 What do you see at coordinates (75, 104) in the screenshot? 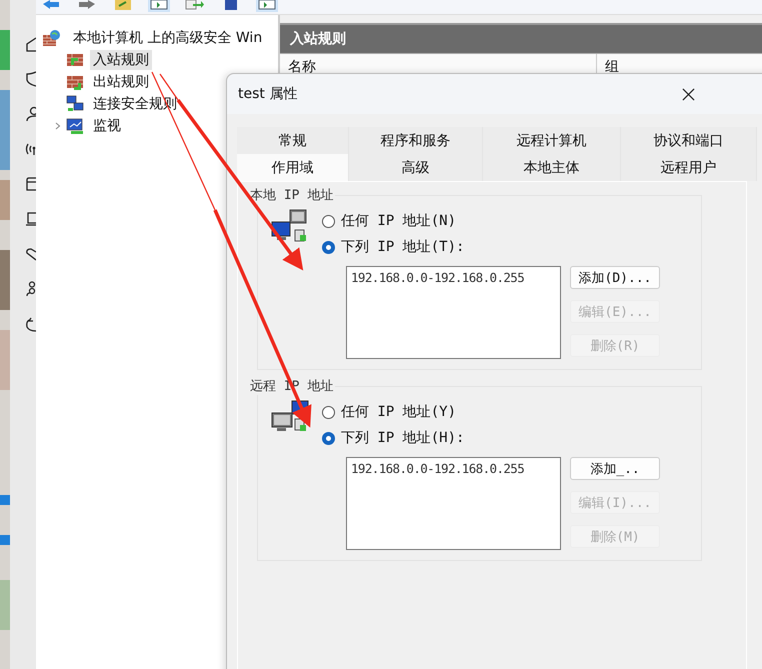
I see `computers-icon` at bounding box center [75, 104].